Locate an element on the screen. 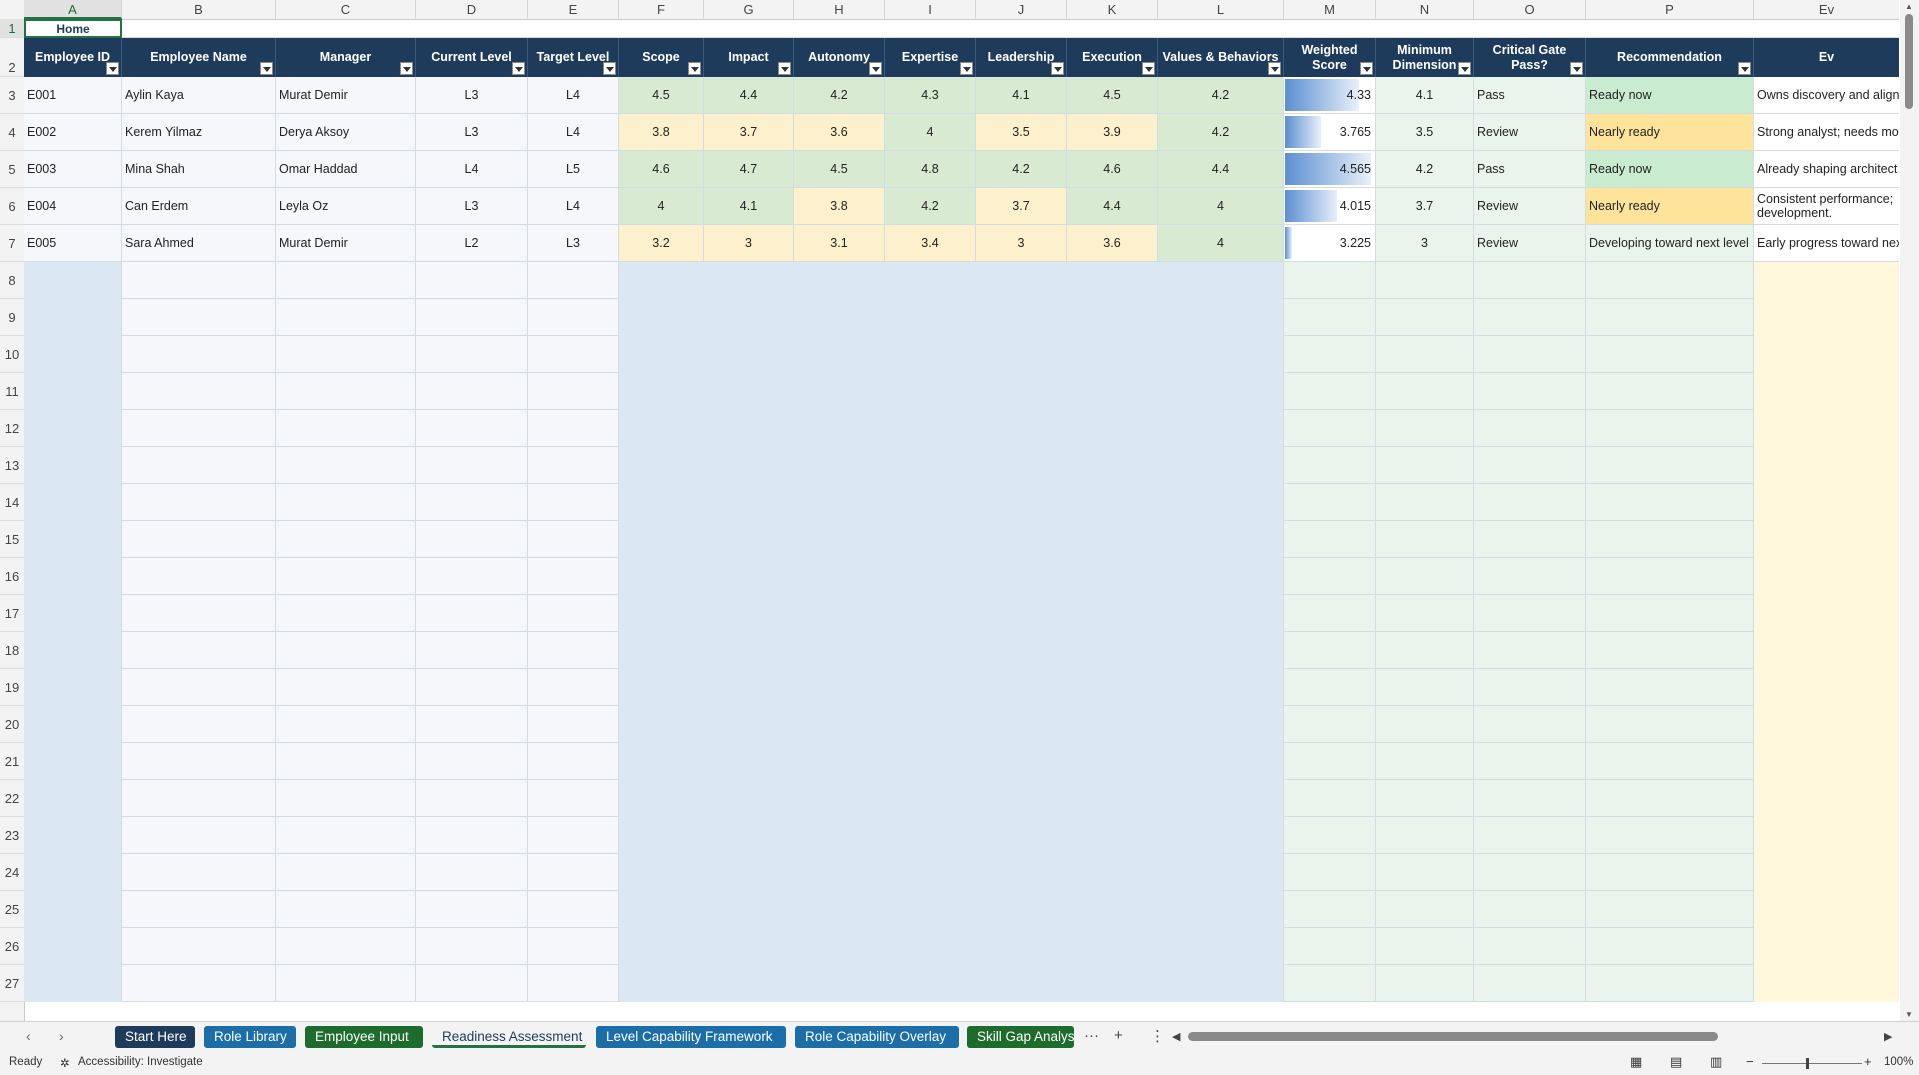 The image size is (1919, 1075). employee-name-cell: Aylin Kaya is located at coordinates (199, 95).